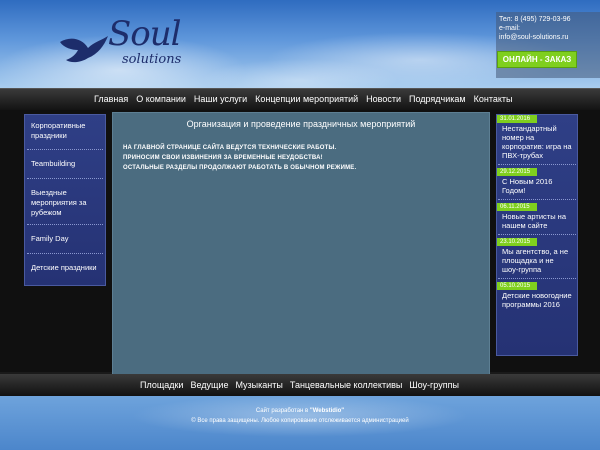  I want to click on nav-item-services: Наши услуги, so click(220, 99).